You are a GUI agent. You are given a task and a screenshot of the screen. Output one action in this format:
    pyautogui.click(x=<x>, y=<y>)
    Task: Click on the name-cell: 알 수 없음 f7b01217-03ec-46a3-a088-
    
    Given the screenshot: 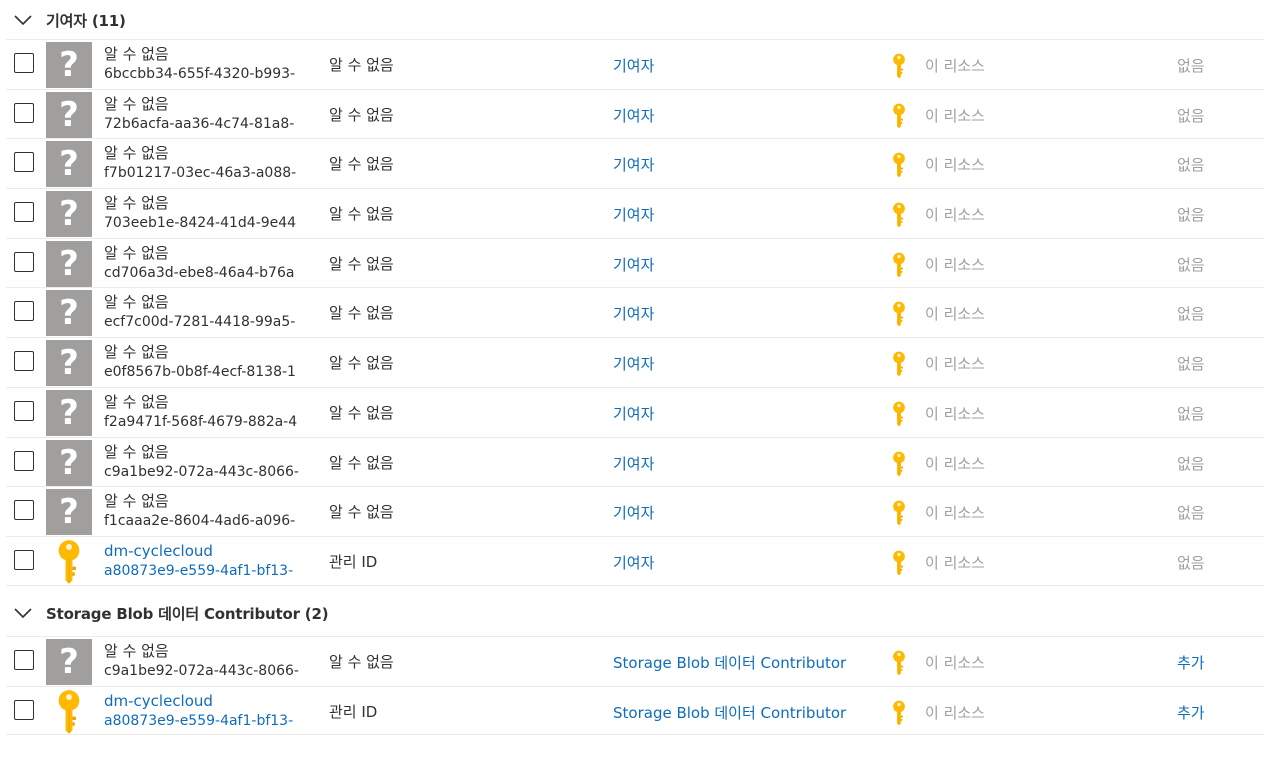 What is the action you would take?
    pyautogui.click(x=212, y=163)
    